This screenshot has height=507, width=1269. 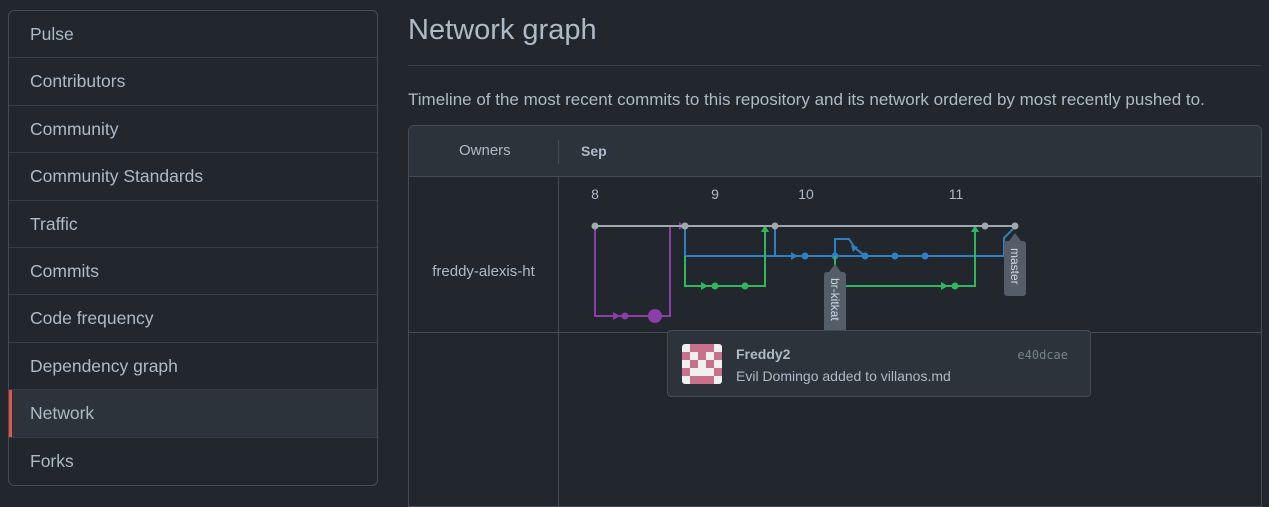 I want to click on branch-tag-master: master, so click(x=1015, y=264).